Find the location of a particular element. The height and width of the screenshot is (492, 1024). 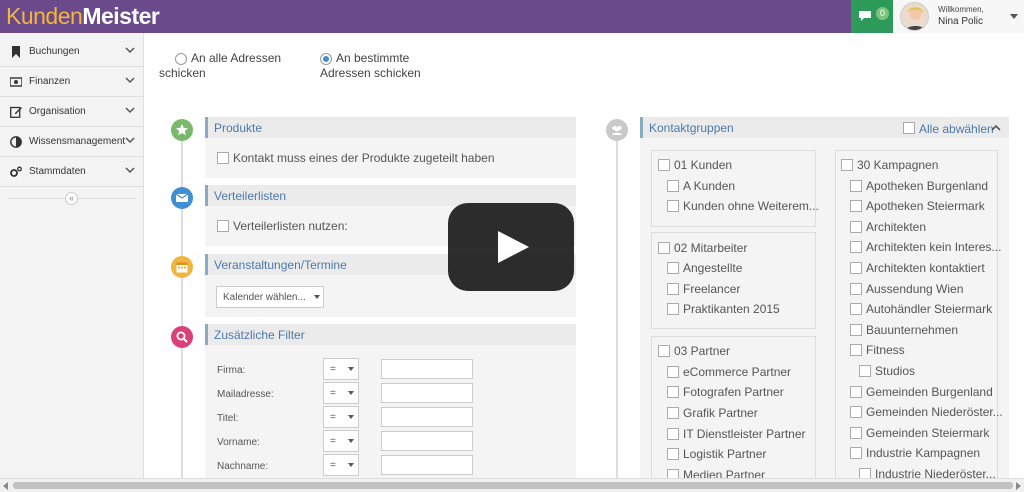

users-icon is located at coordinates (617, 130).